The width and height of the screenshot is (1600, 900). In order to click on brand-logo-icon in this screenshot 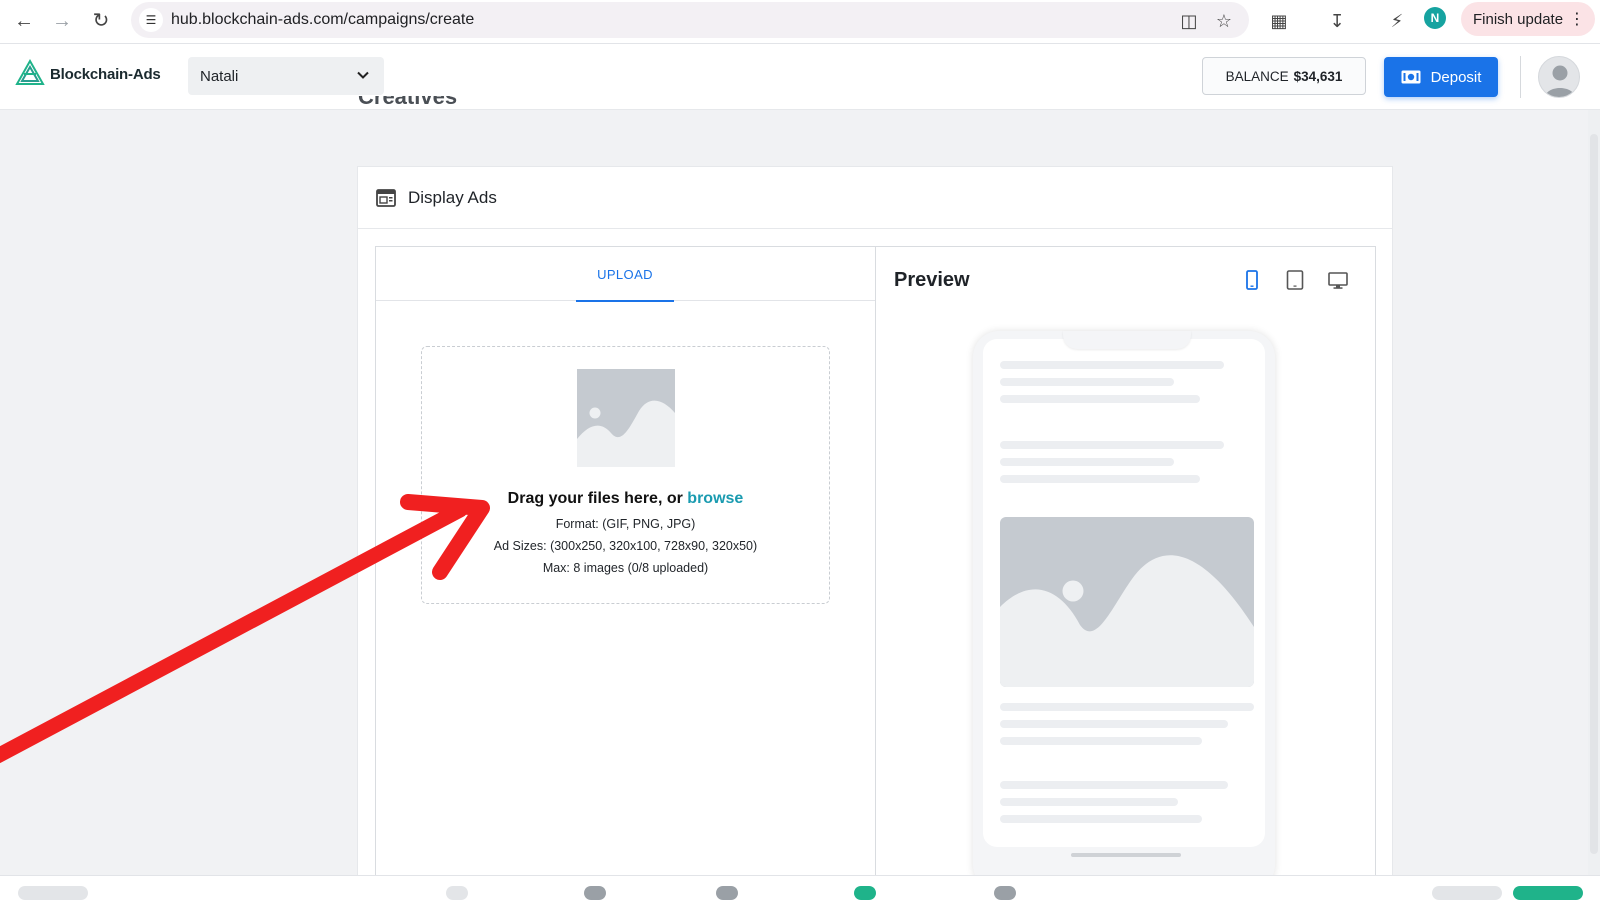, I will do `click(30, 71)`.